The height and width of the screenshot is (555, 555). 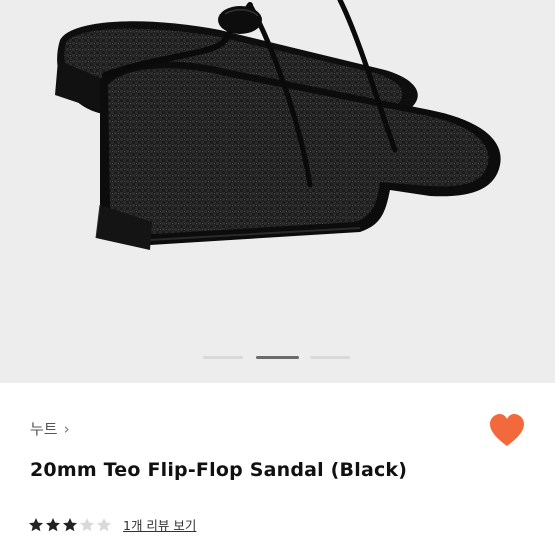 What do you see at coordinates (66, 428) in the screenshot?
I see `chevron-right-icon: ›` at bounding box center [66, 428].